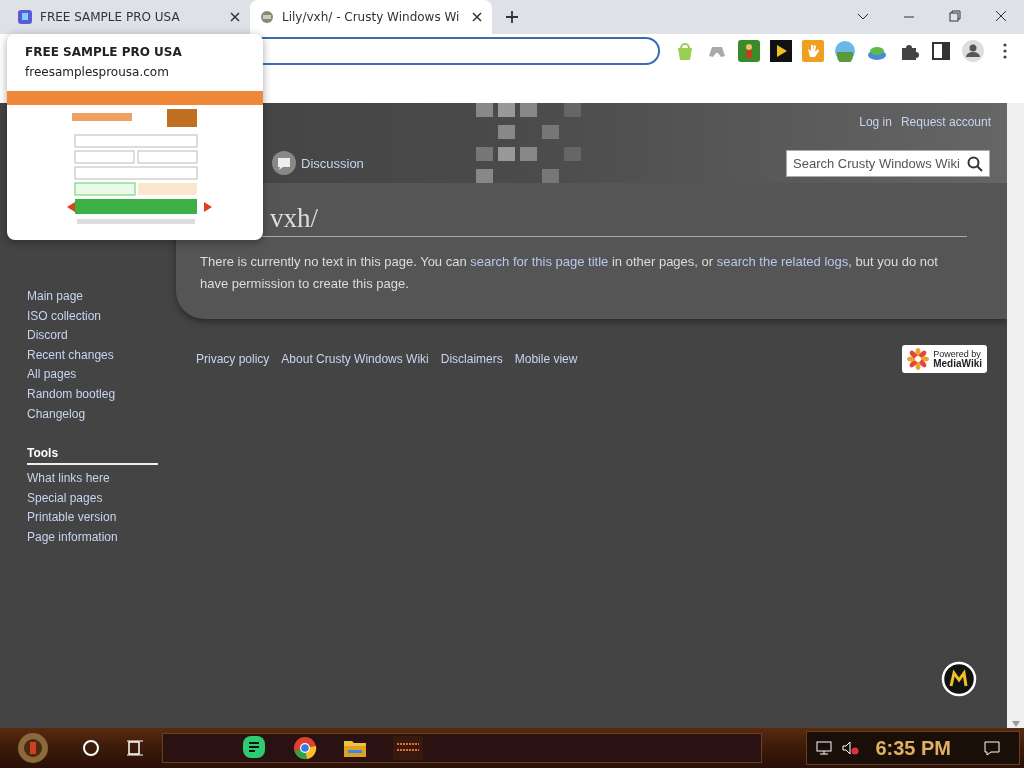 The height and width of the screenshot is (768, 1024). Describe the element at coordinates (101, 375) in the screenshot. I see `sidebar-link: All pages` at that location.